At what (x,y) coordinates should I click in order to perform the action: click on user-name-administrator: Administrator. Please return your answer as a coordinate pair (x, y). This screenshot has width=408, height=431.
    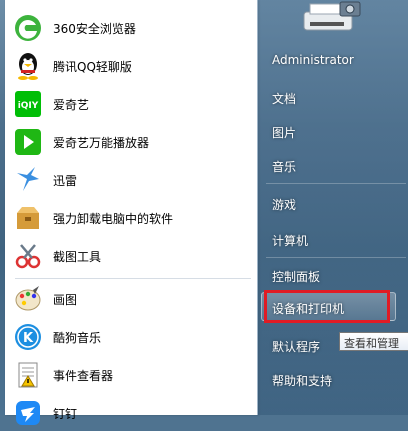
    Looking at the image, I should click on (313, 60).